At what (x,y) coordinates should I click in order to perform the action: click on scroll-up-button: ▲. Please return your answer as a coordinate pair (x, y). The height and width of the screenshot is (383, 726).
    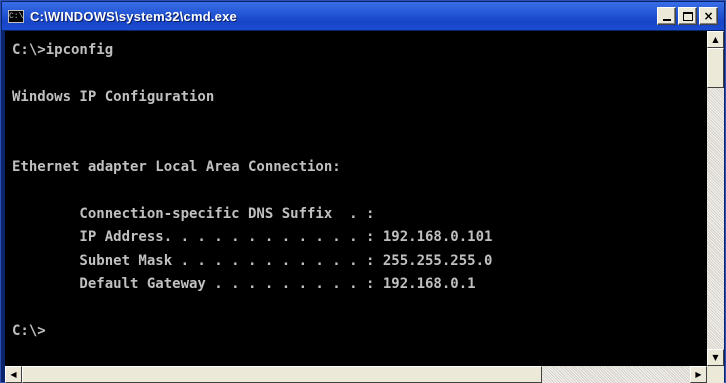
    Looking at the image, I should click on (715, 39).